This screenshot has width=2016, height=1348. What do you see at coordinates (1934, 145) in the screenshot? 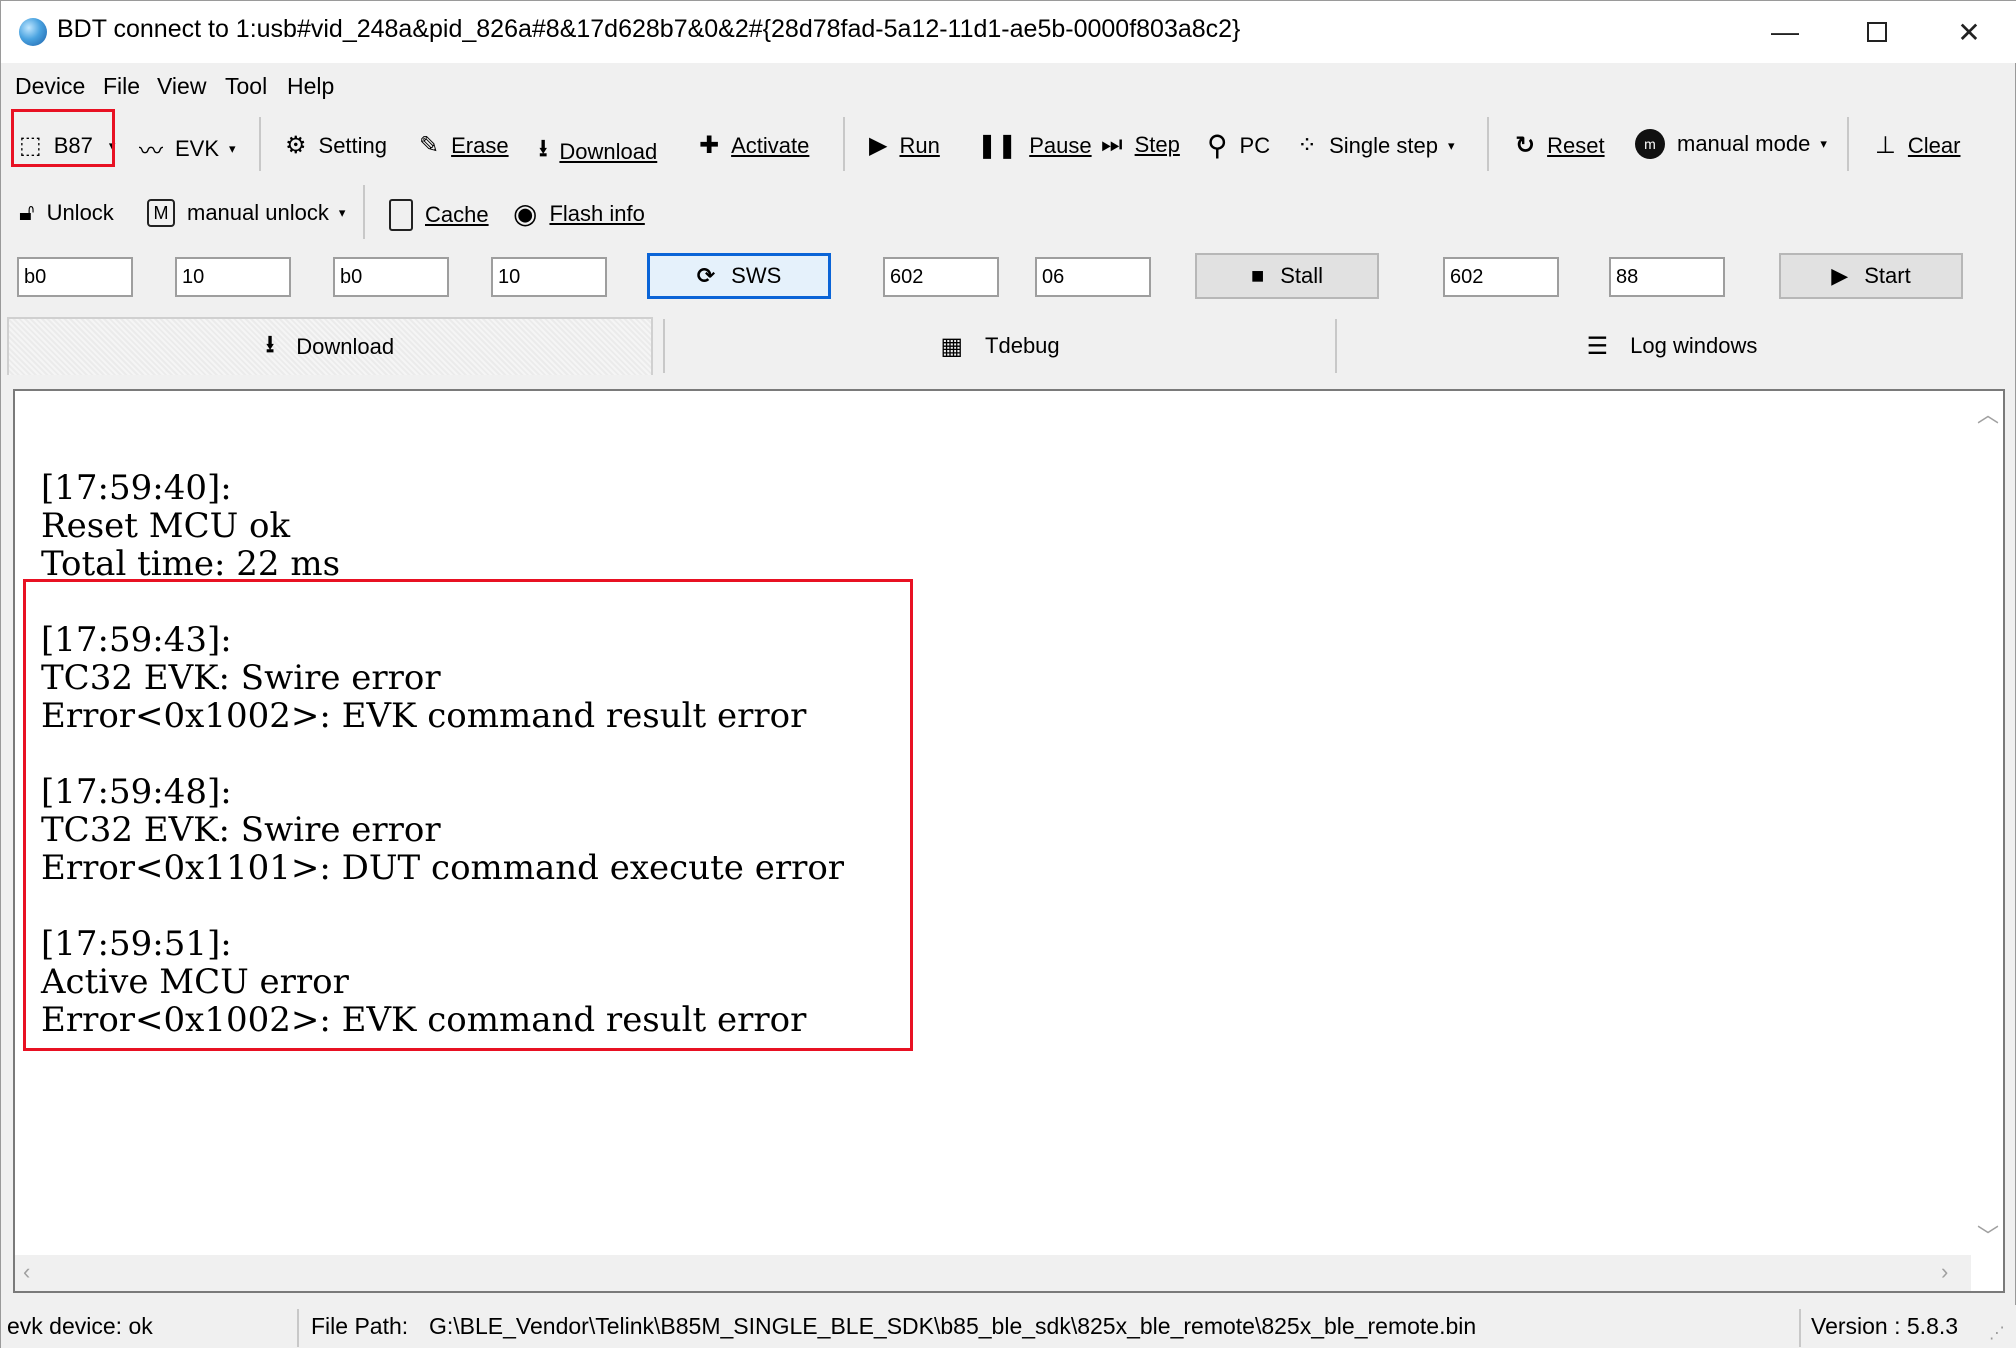
I see `clear-label: Clear` at bounding box center [1934, 145].